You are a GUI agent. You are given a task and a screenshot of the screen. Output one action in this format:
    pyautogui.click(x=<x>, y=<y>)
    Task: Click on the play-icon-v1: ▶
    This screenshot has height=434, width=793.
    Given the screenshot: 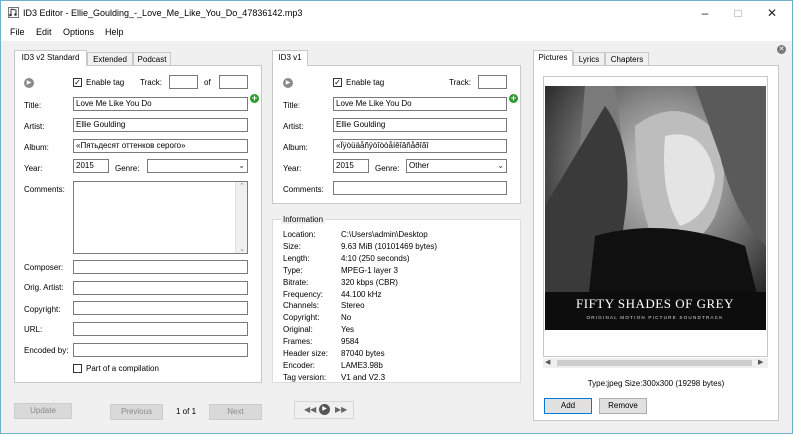 What is the action you would take?
    pyautogui.click(x=288, y=83)
    